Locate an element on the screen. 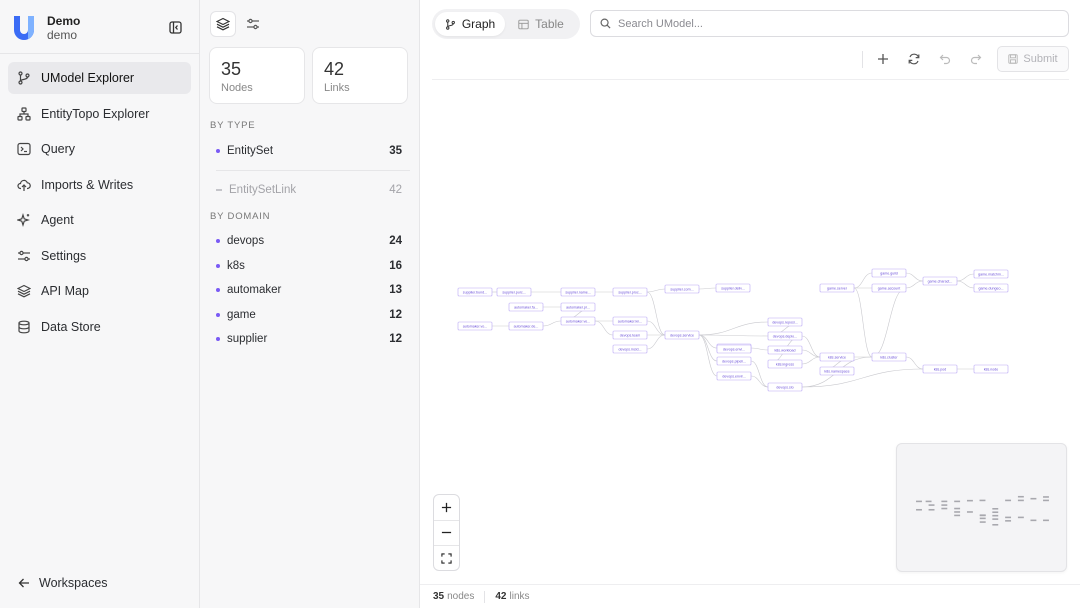 This screenshot has height=608, width=1080. tab-table: Table is located at coordinates (541, 24).